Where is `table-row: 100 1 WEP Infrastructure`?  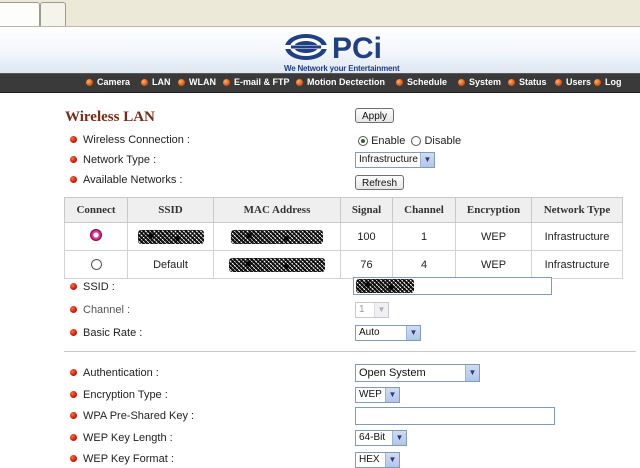
table-row: 100 1 WEP Infrastructure is located at coordinates (343, 236).